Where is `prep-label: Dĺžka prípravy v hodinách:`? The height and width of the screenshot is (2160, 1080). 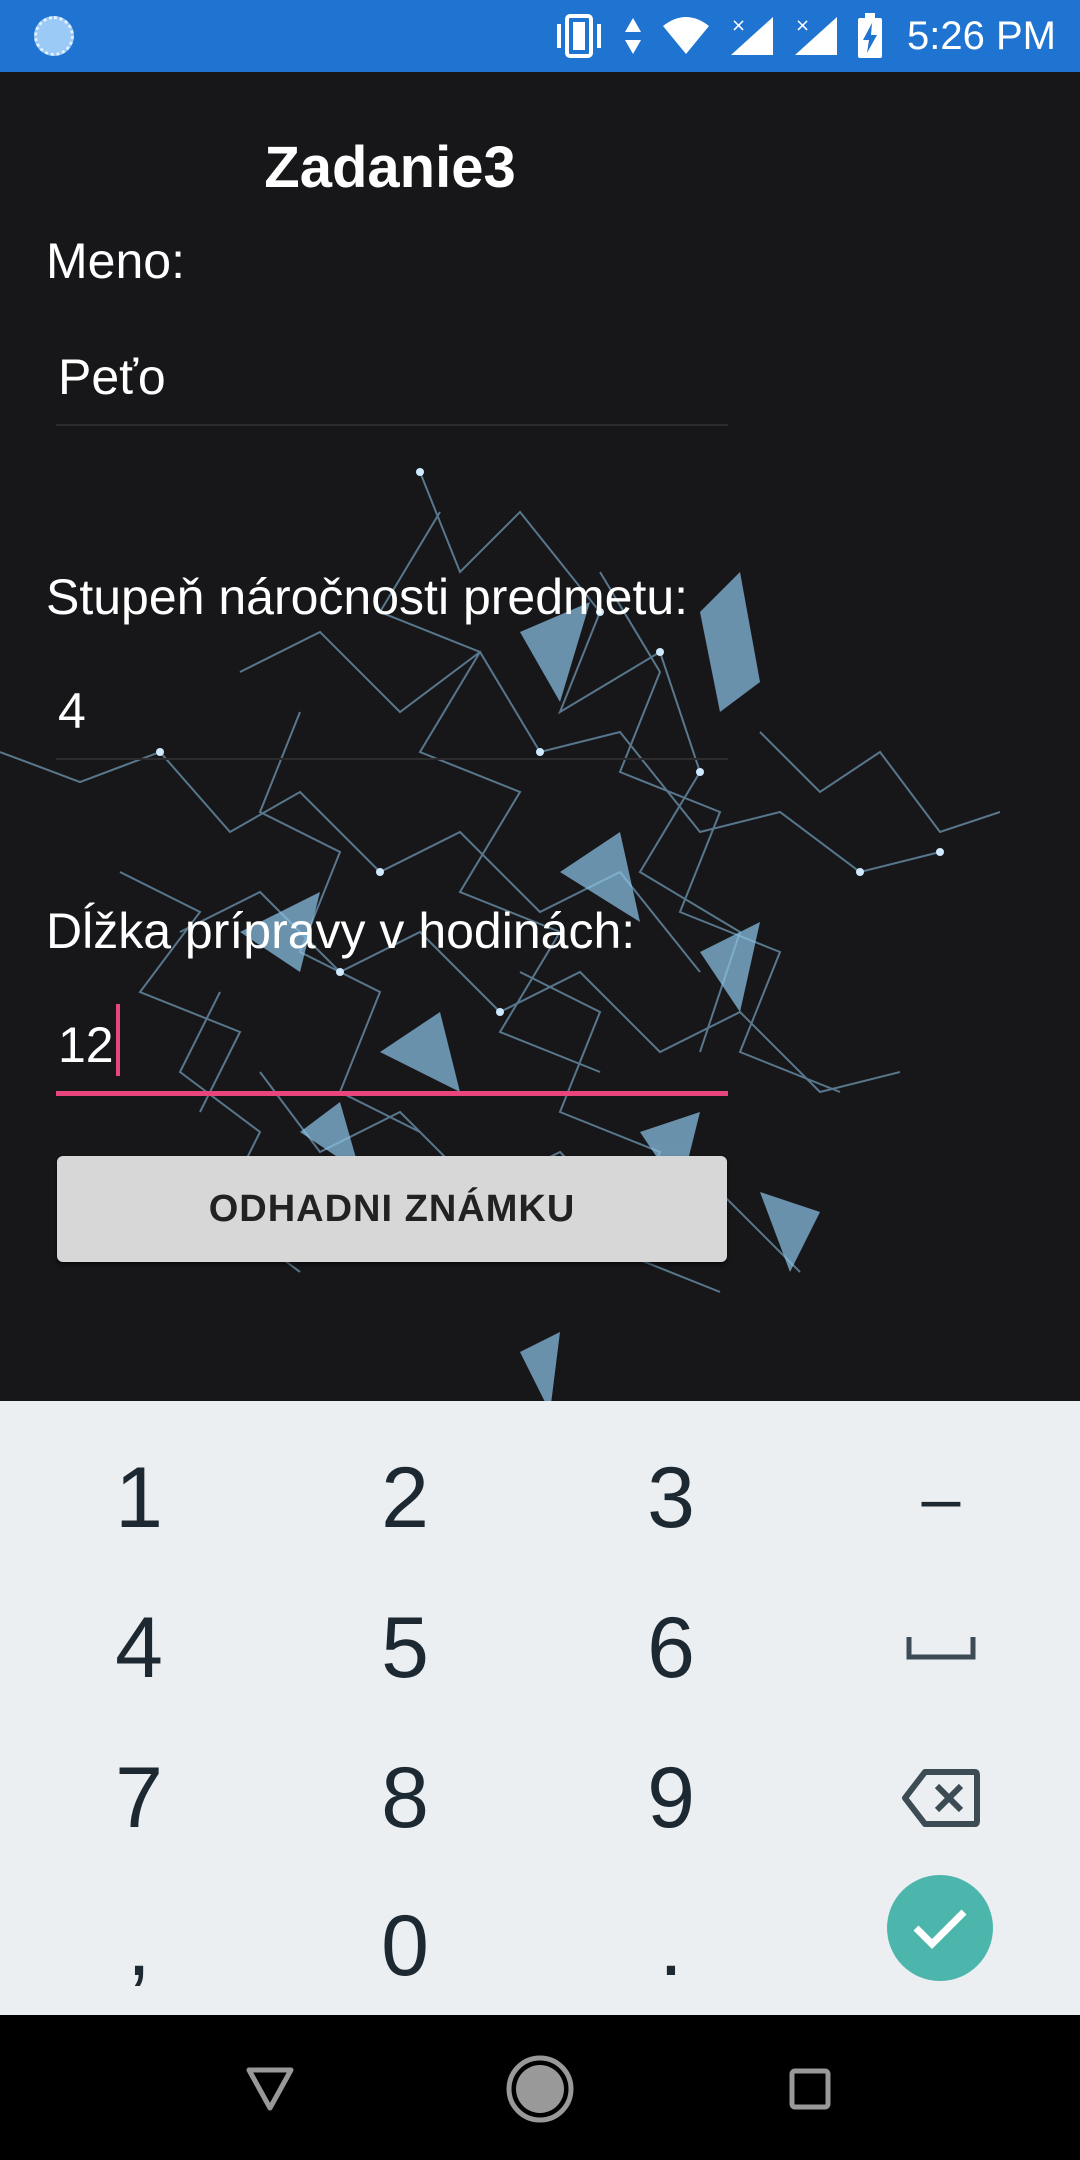
prep-label: Dĺžka prípravy v hodinách: is located at coordinates (341, 931).